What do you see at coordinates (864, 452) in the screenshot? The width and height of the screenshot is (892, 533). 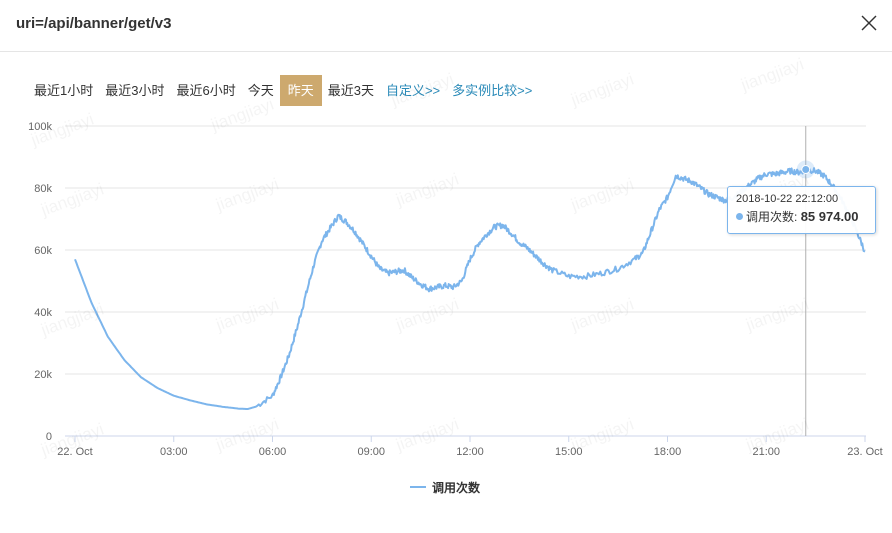 I see `x-tick-label: 23. Oct` at bounding box center [864, 452].